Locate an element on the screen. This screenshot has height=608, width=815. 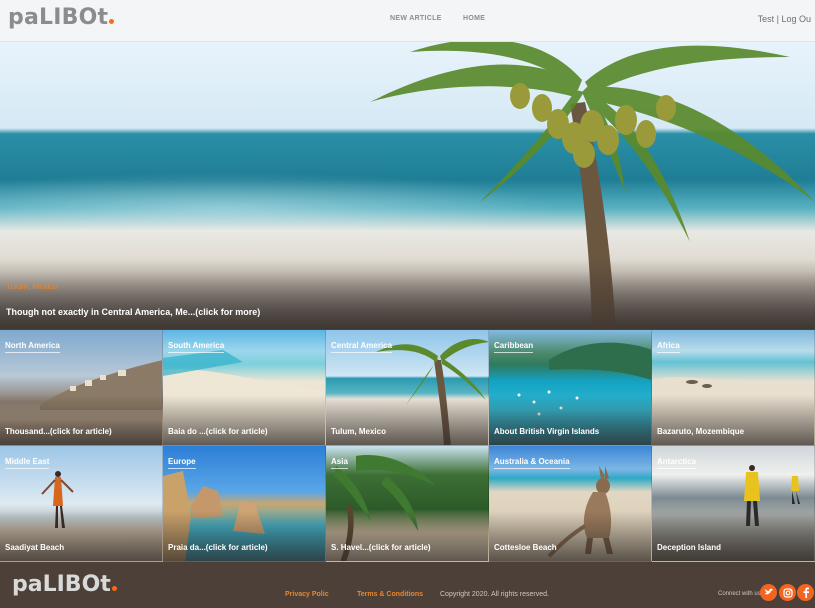
article-caption: Cottesloe Beach is located at coordinates (525, 547).